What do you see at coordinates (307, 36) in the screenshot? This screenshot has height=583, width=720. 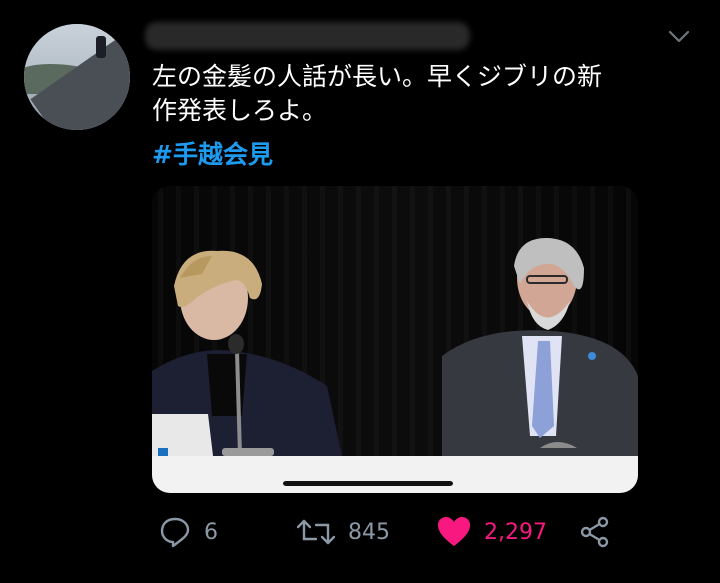 I see `redacted-username` at bounding box center [307, 36].